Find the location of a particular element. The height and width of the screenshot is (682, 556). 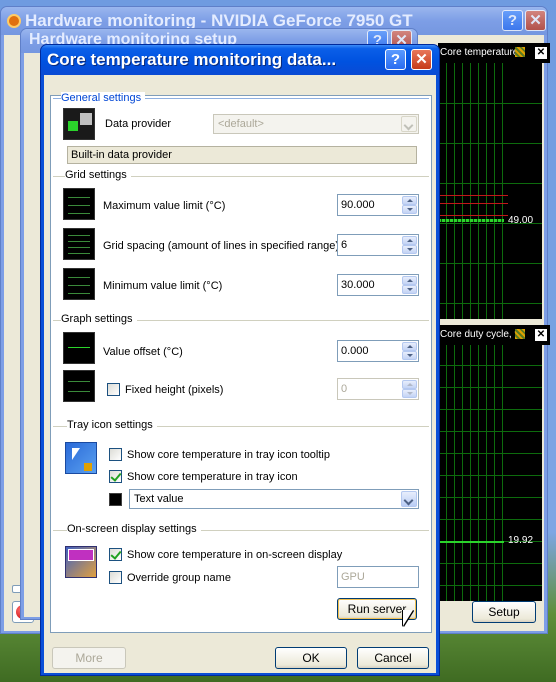

graph-settings-heading: Graph settings is located at coordinates (99, 319).